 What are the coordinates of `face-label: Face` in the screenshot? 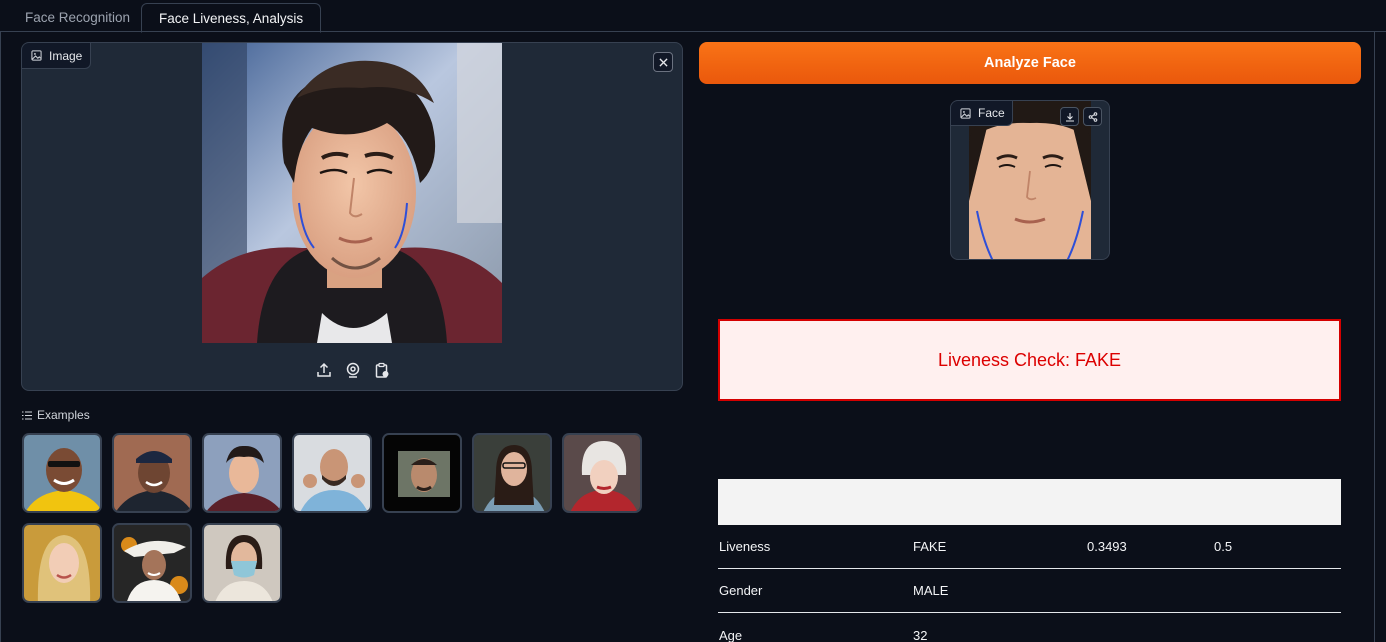 It's located at (982, 113).